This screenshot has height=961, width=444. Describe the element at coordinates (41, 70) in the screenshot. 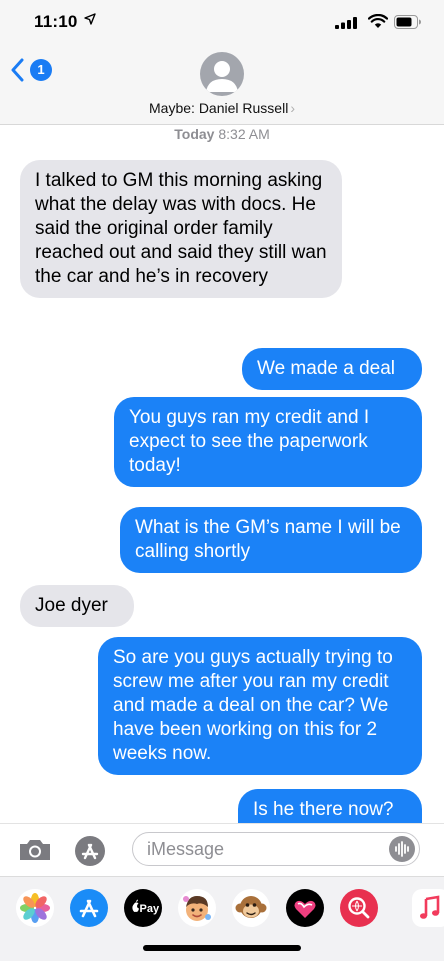

I see `unread-badge: 1` at that location.